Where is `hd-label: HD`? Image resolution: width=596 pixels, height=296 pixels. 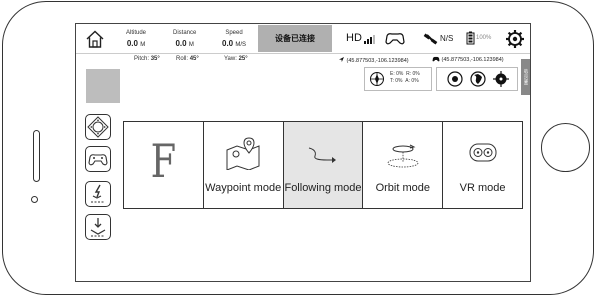
hd-label: HD is located at coordinates (354, 38).